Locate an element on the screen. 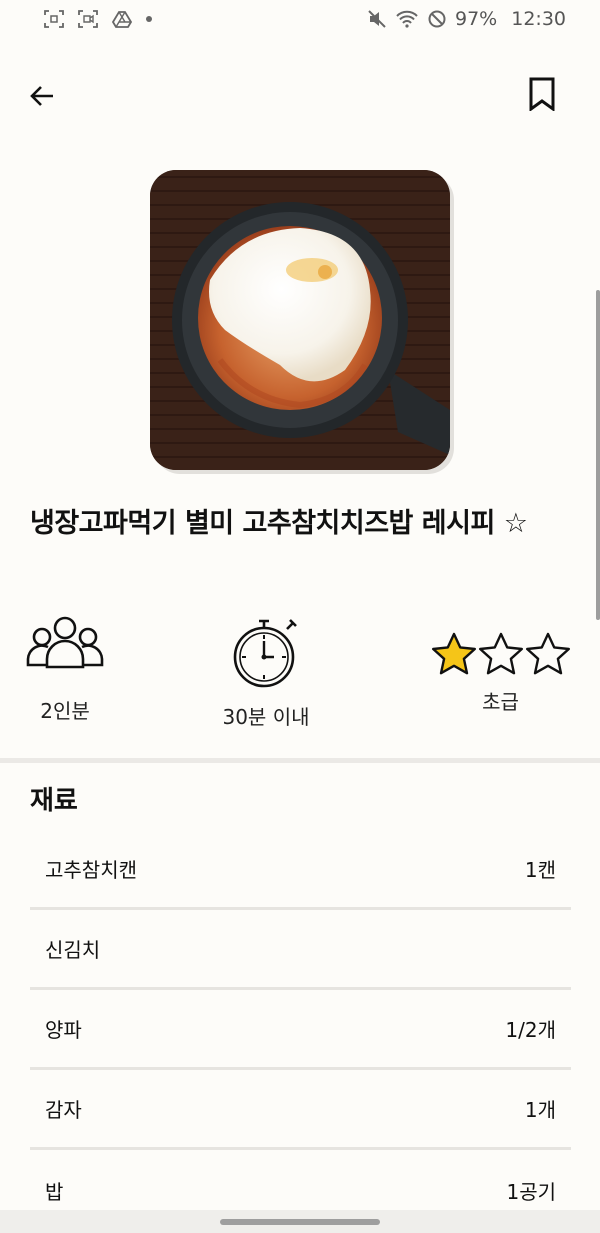 This screenshot has height=1233, width=600. ingredient-name: 감자 is located at coordinates (63, 1110).